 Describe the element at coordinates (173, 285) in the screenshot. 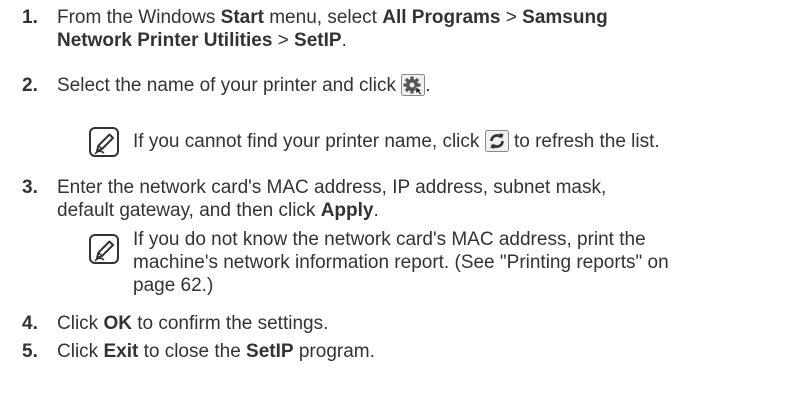

I see `note-line: page 62.)` at that location.